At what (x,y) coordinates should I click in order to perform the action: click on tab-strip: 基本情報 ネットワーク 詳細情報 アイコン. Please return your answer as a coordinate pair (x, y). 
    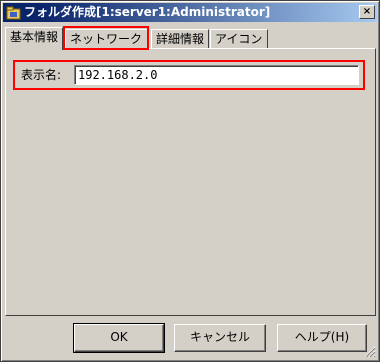
    Looking at the image, I should click on (191, 38).